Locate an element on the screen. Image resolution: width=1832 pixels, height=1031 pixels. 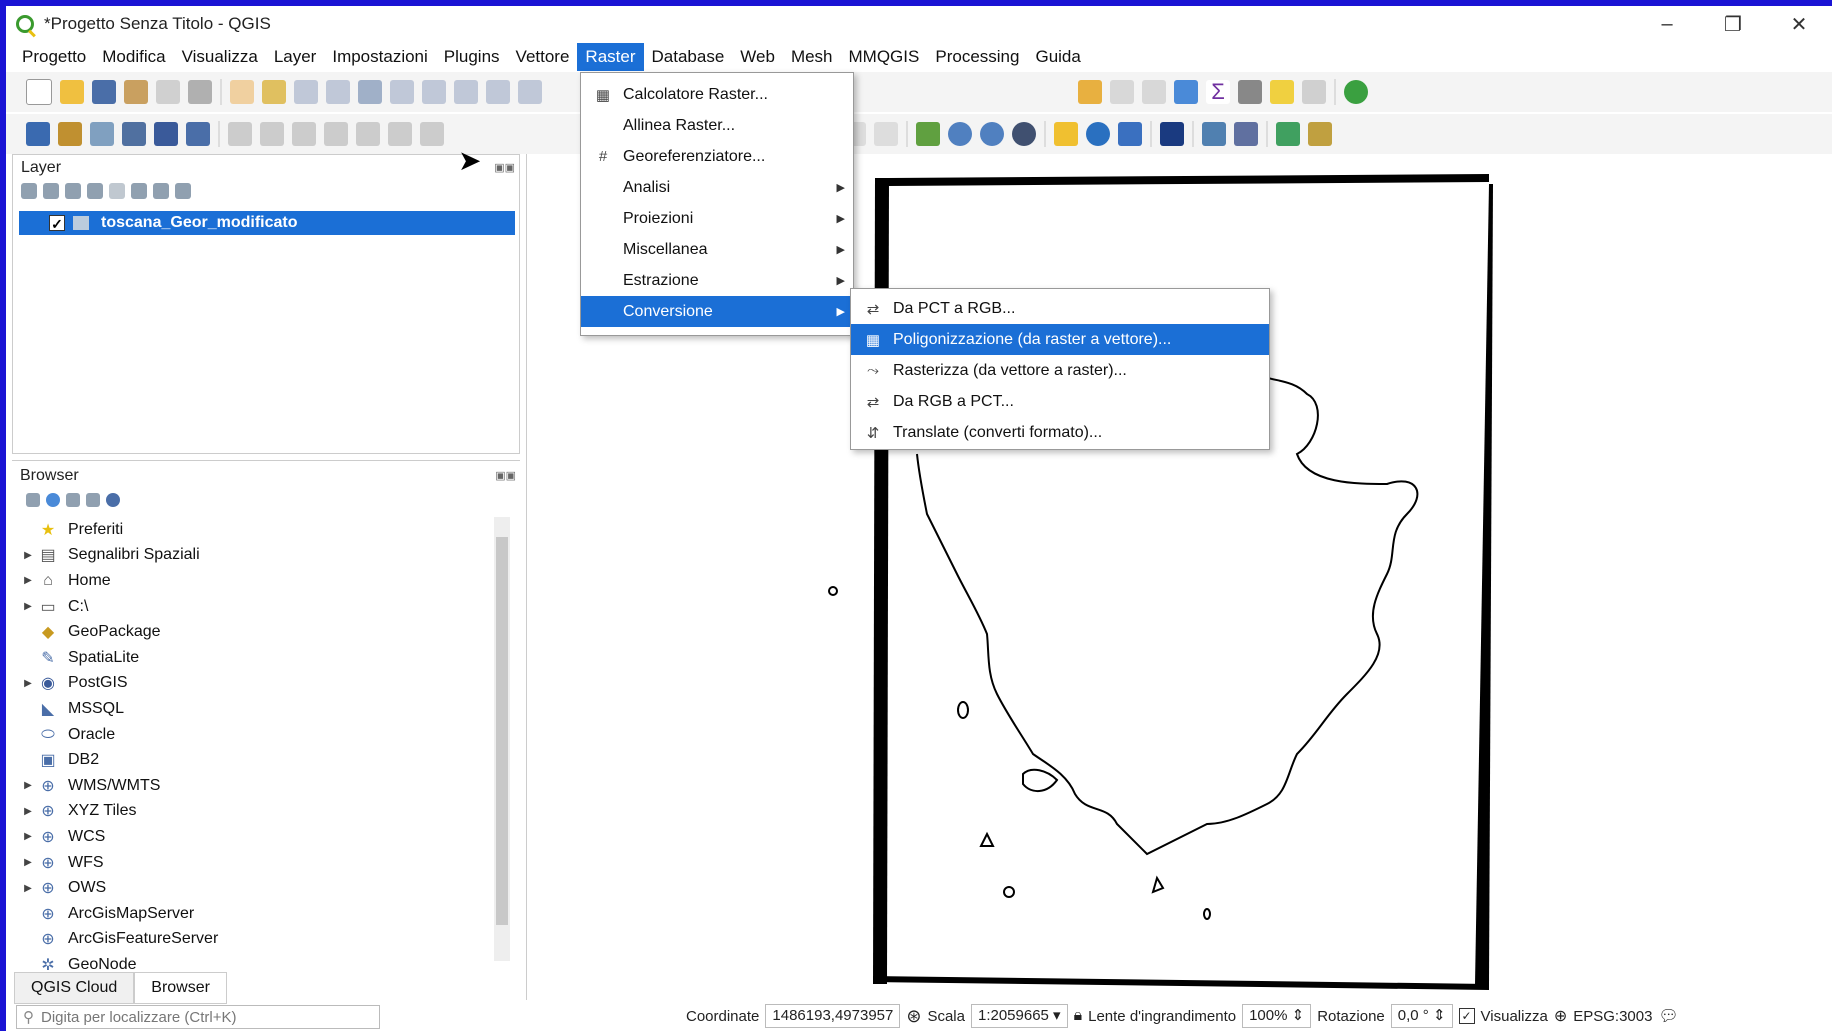
browser-item: ⬭ Oracle is located at coordinates (258, 735).